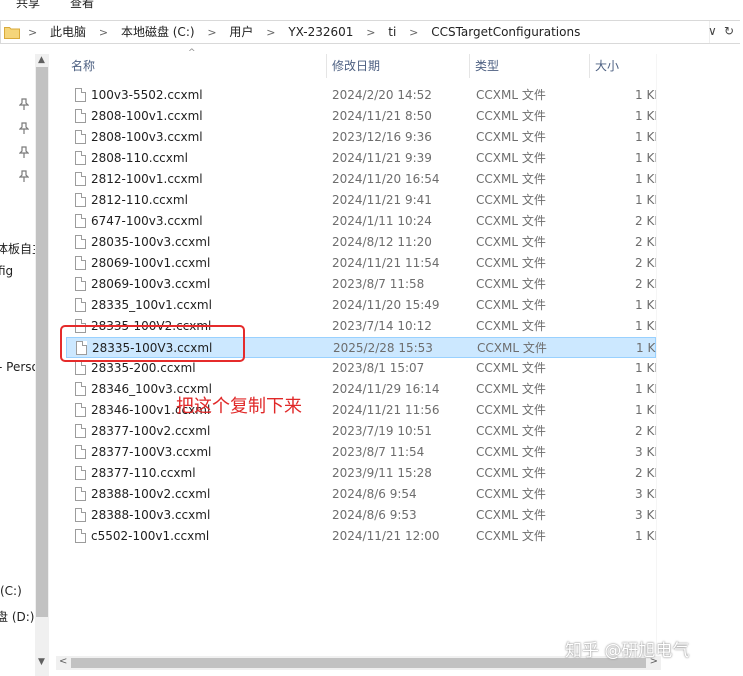 Image resolution: width=743 pixels, height=676 pixels. Describe the element at coordinates (151, 305) in the screenshot. I see `file-name: 28335_100v1.ccxml` at that location.